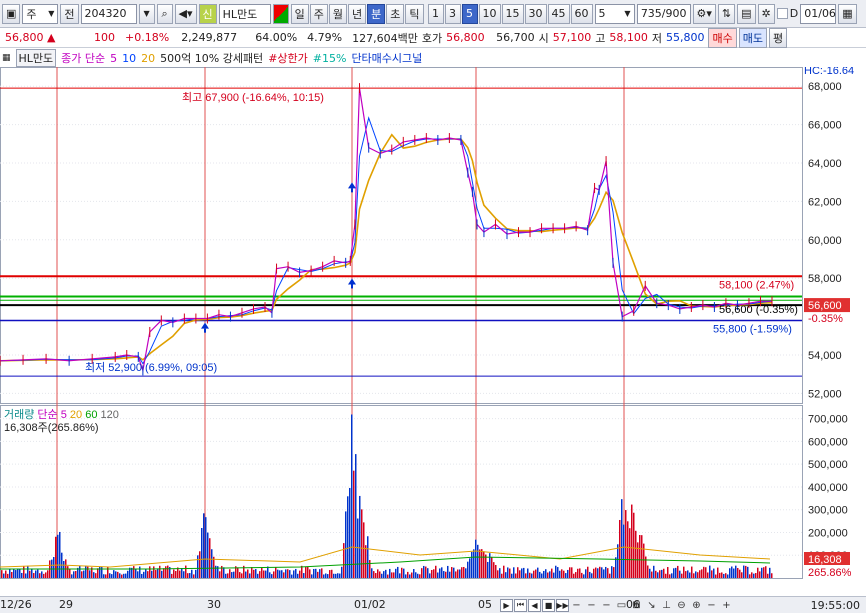 The height and width of the screenshot is (614, 866). I want to click on stock-name: HL만도, so click(244, 13).